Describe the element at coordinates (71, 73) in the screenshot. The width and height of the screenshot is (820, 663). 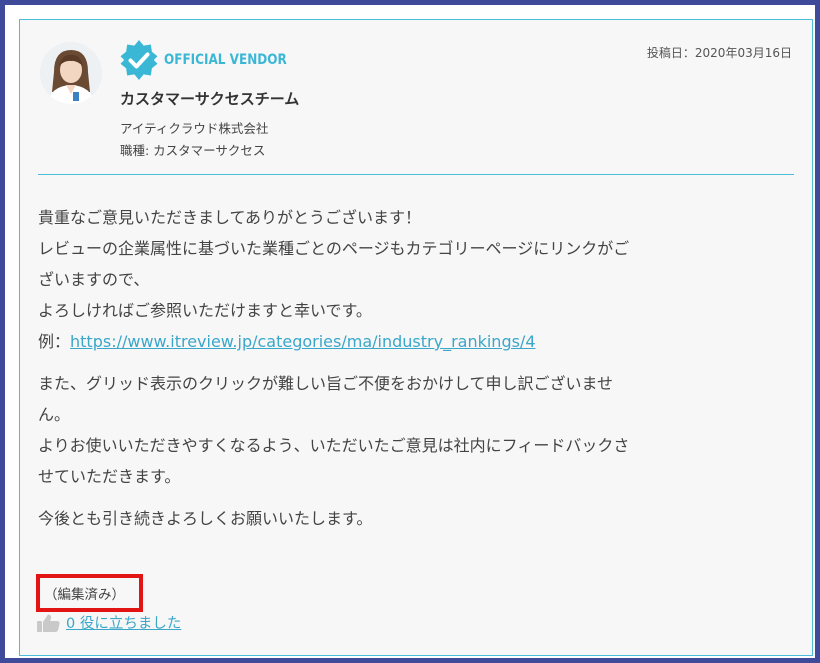
I see `avatar` at that location.